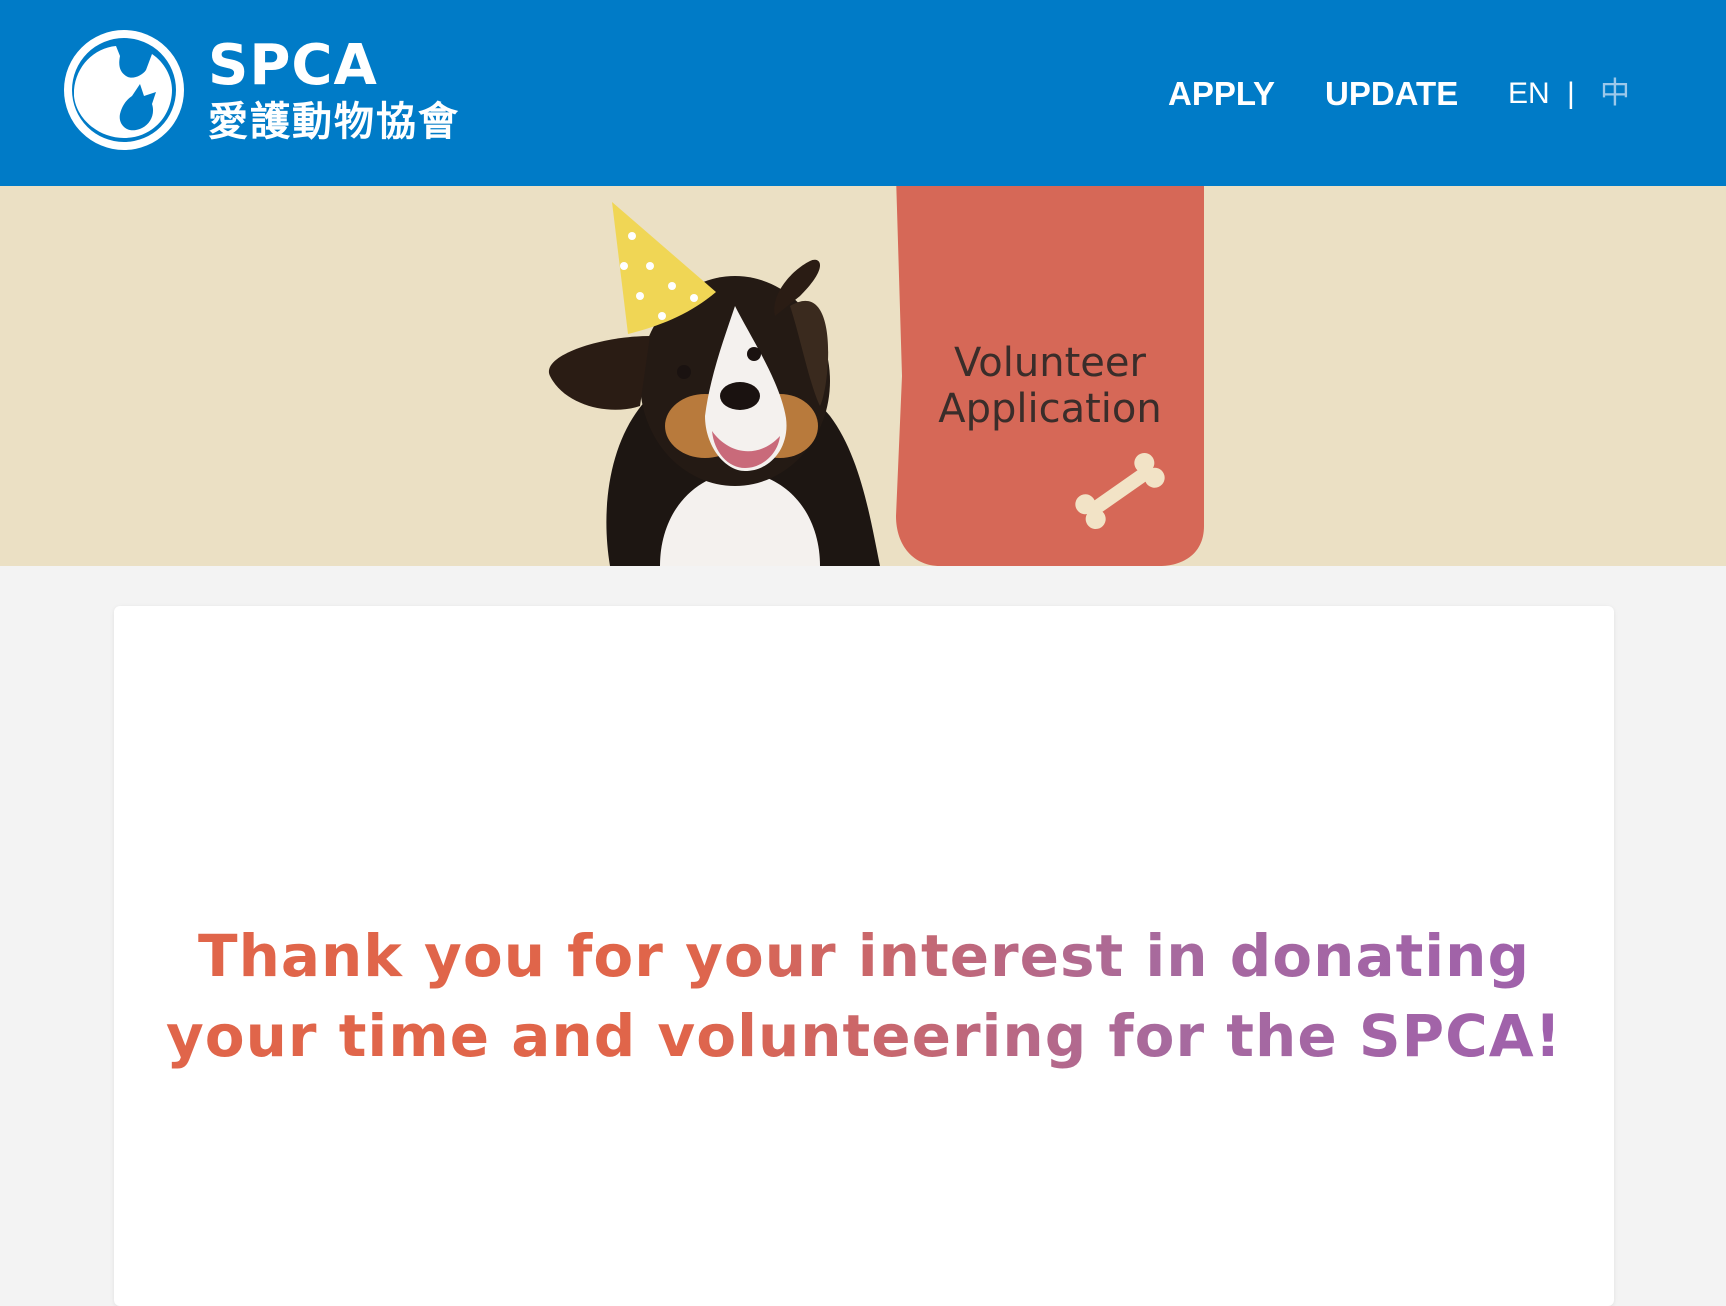 The width and height of the screenshot is (1726, 1306). What do you see at coordinates (863, 93) in the screenshot?
I see `site-header: SPCA 愛護動物協會 APPLY UPDATE EN | 中` at bounding box center [863, 93].